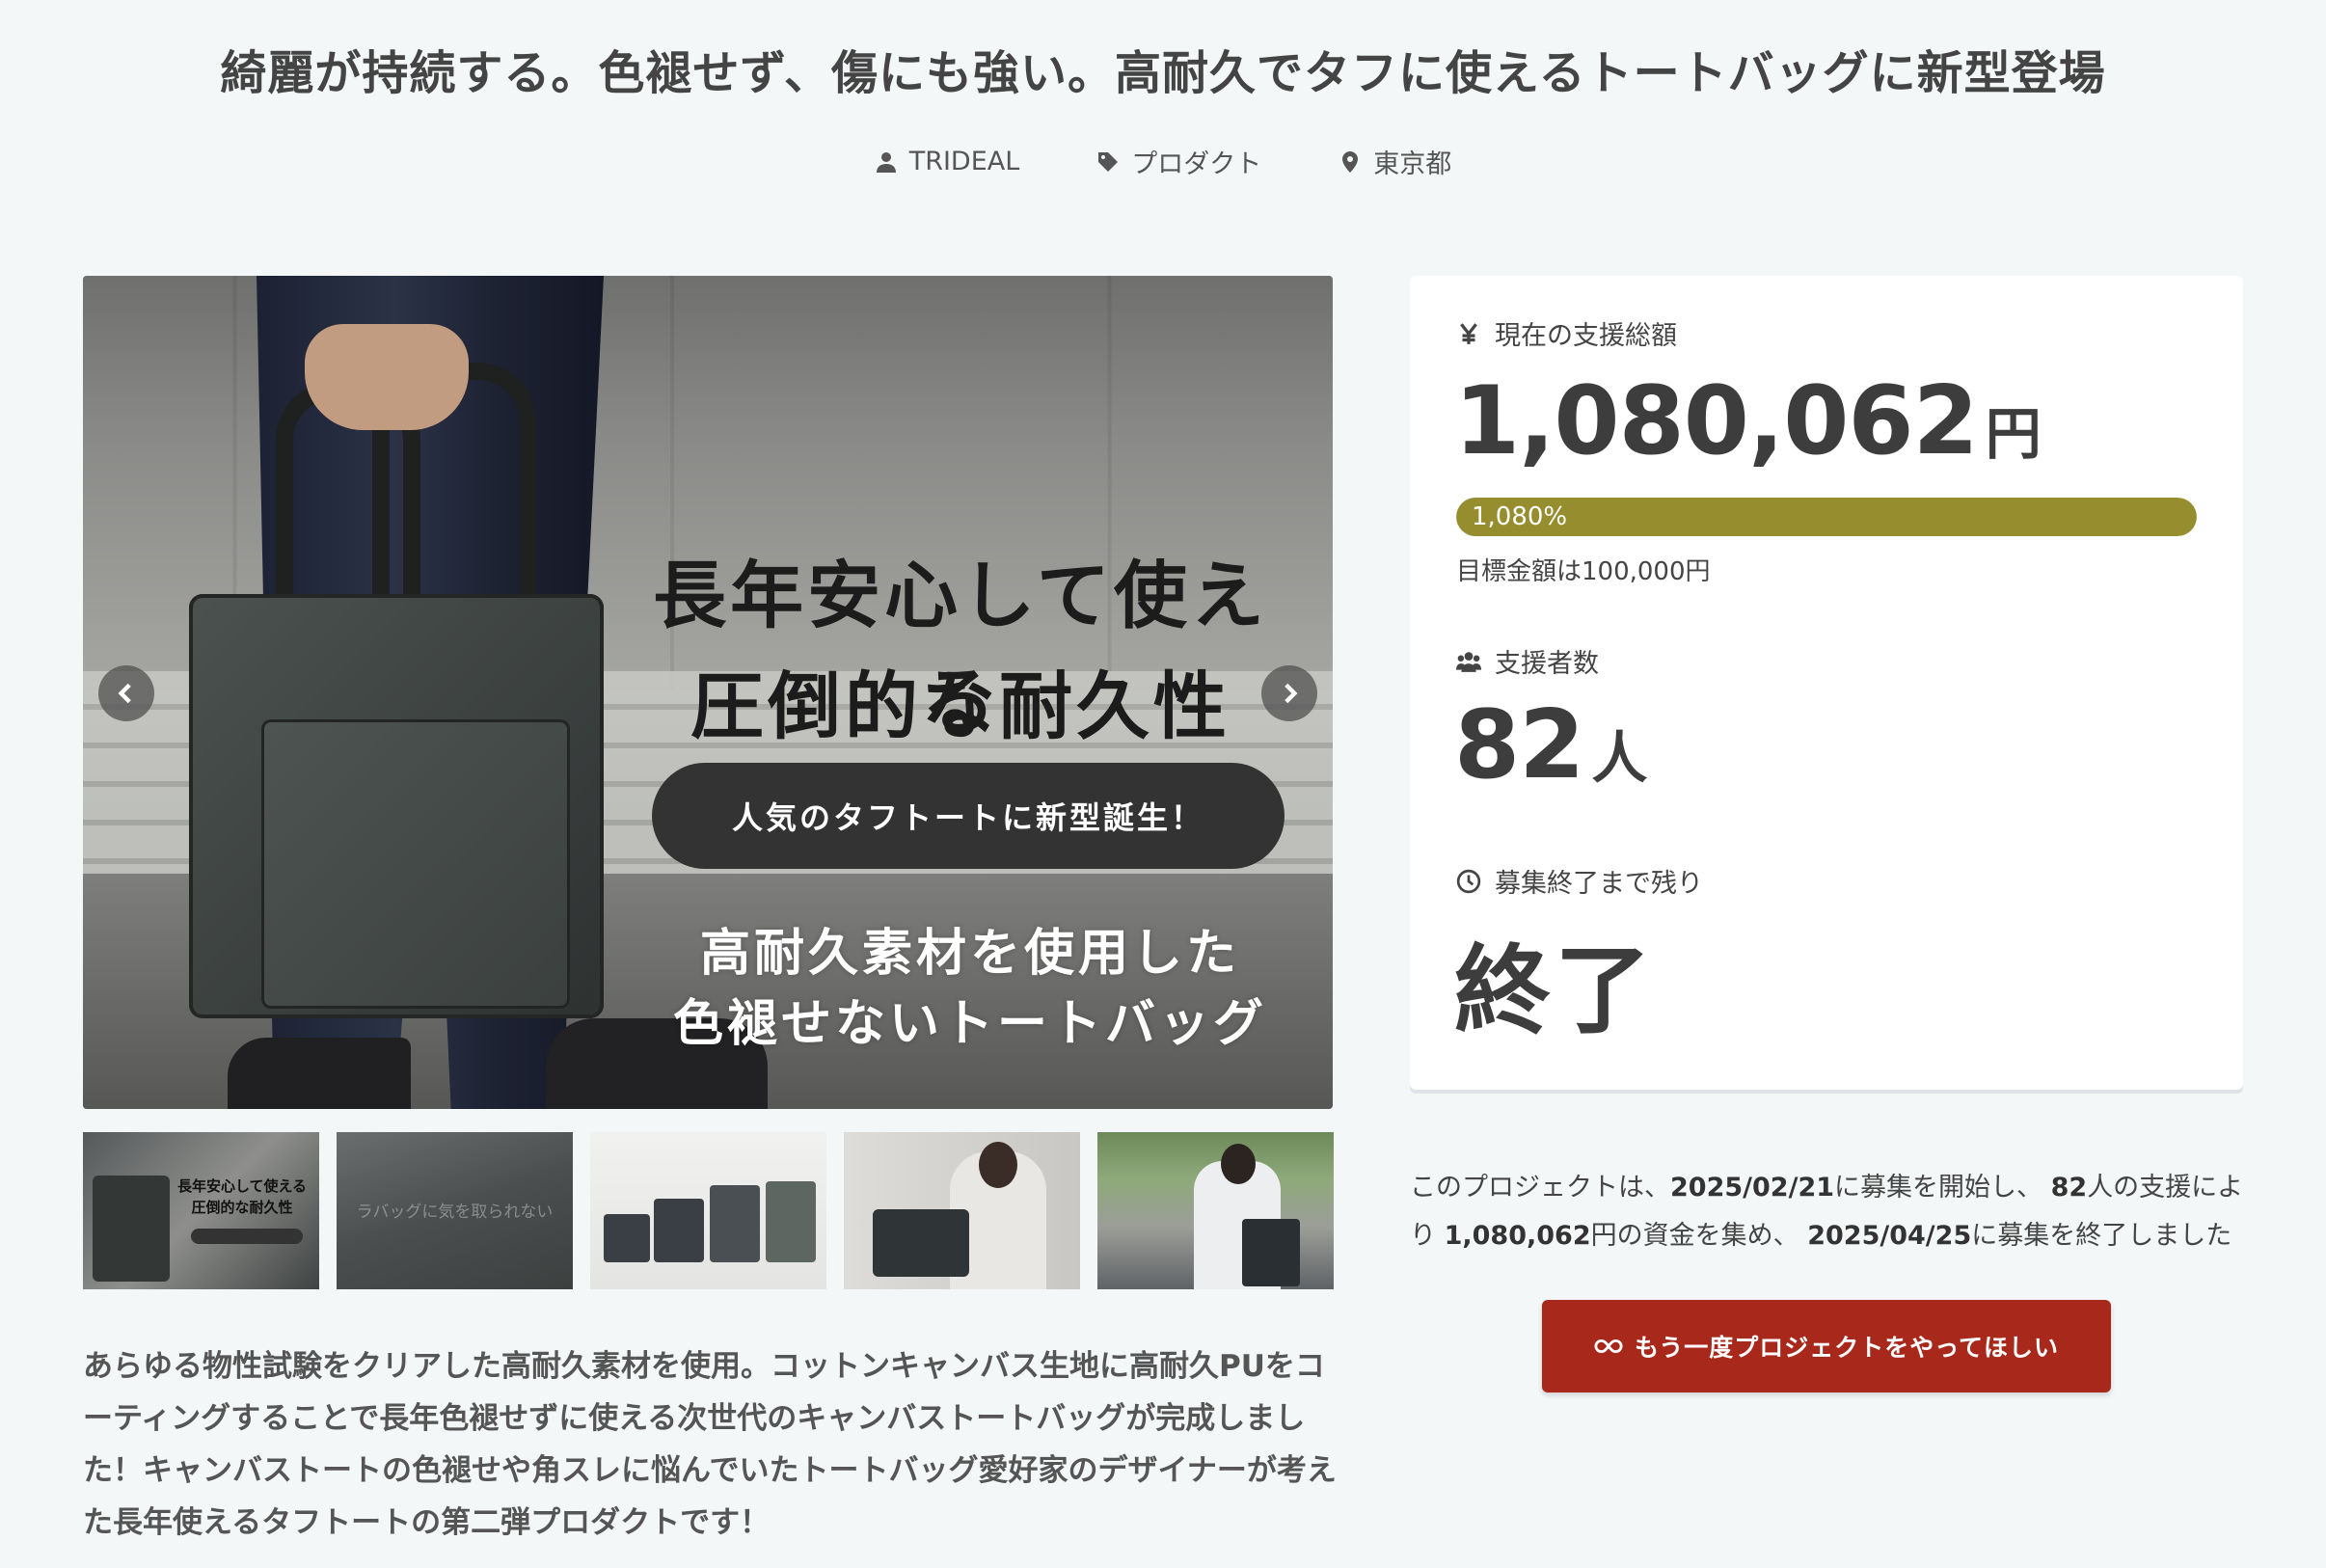 Image resolution: width=2326 pixels, height=1568 pixels. Describe the element at coordinates (201, 1210) in the screenshot. I see `thumbnail-1: 長年安心して使える 圧倒的な耐久性` at that location.